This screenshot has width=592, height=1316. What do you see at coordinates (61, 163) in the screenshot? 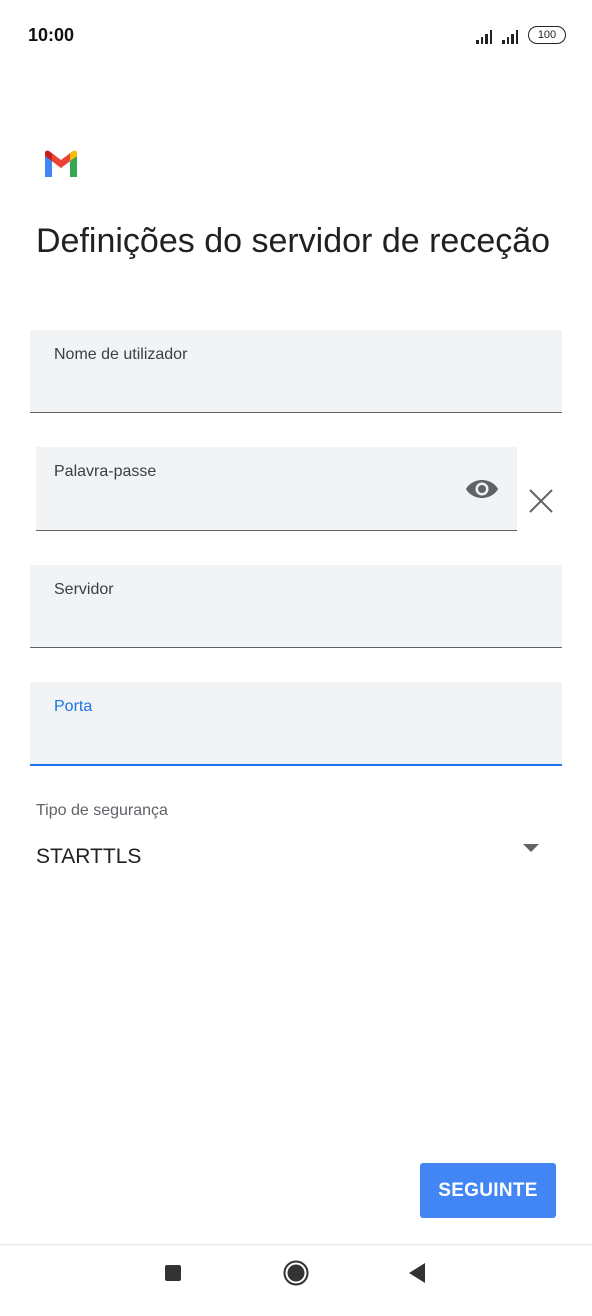
I see `gmail-logo-icon` at bounding box center [61, 163].